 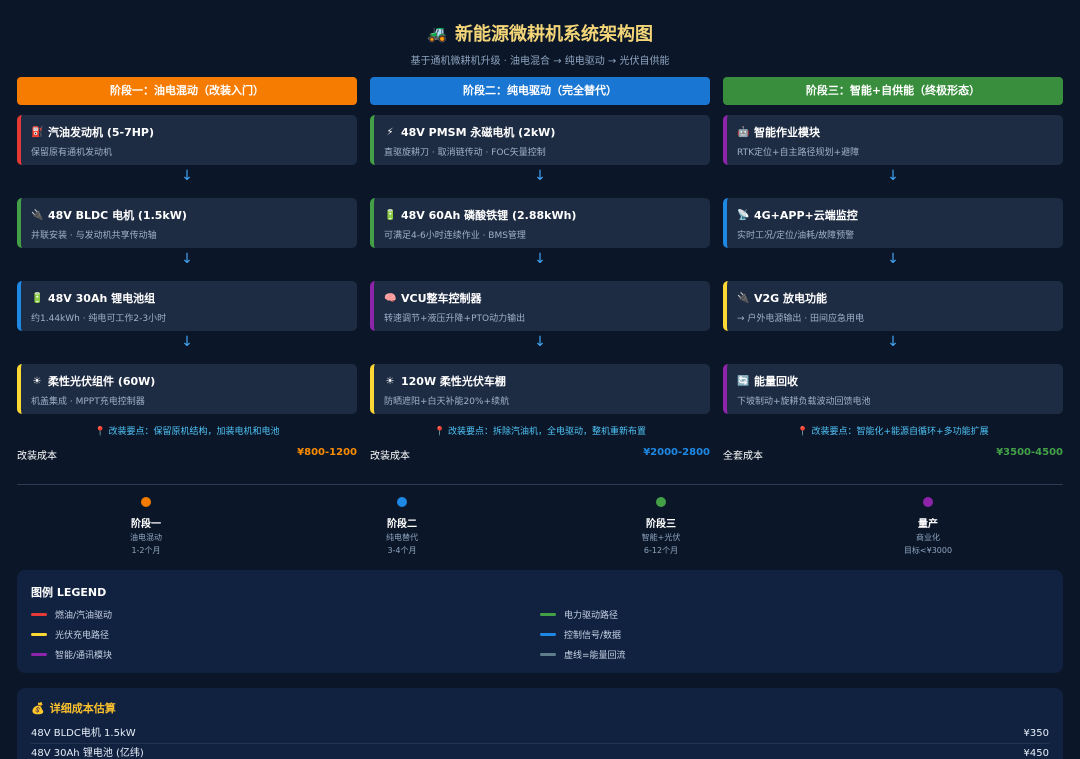 I want to click on stage-2-card-solar: ☀ 120W 柔性光伏车棚 防晒遮阳+白天补能20%+续航, so click(x=540, y=389).